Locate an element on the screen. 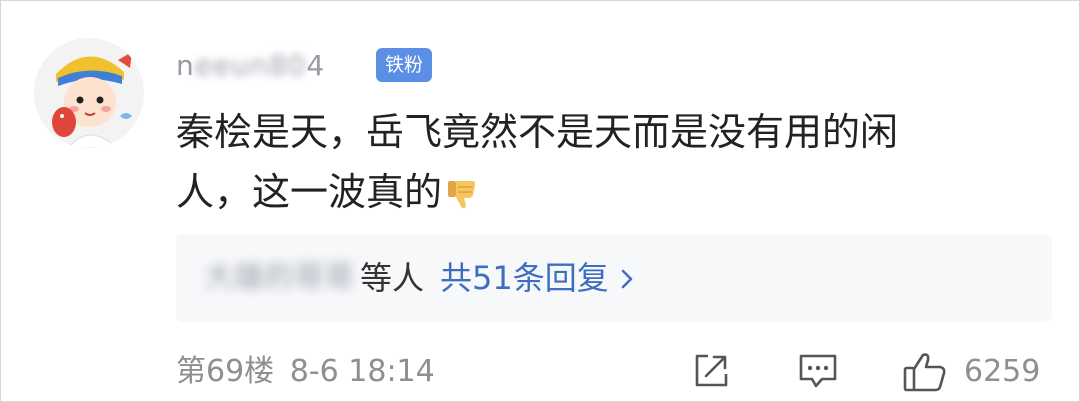 Image resolution: width=1080 pixels, height=402 pixels. chevron-right-icon is located at coordinates (627, 279).